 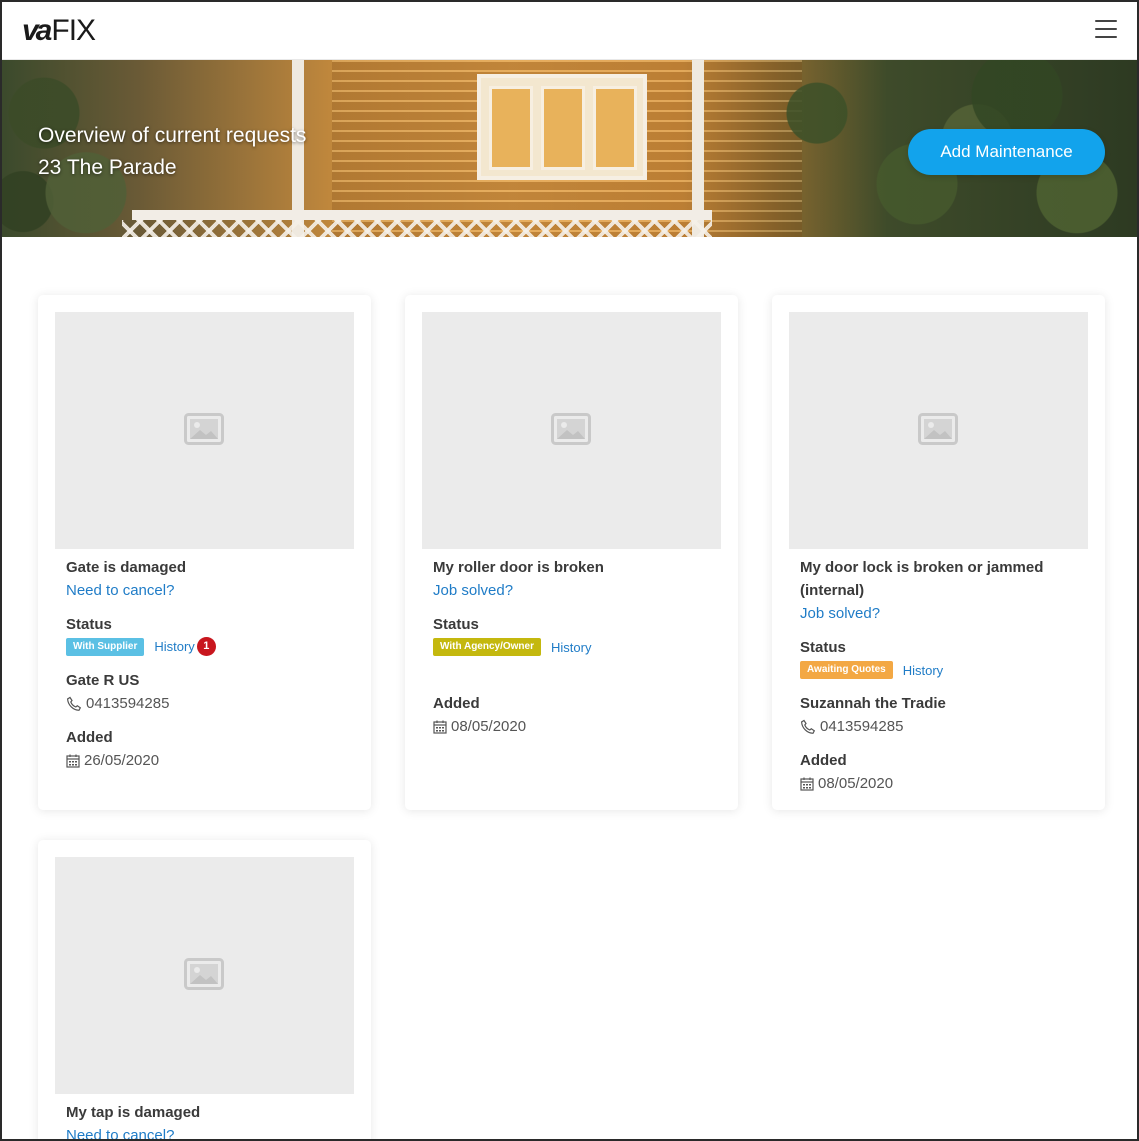 I want to click on history-link: History 1, so click(x=185, y=646).